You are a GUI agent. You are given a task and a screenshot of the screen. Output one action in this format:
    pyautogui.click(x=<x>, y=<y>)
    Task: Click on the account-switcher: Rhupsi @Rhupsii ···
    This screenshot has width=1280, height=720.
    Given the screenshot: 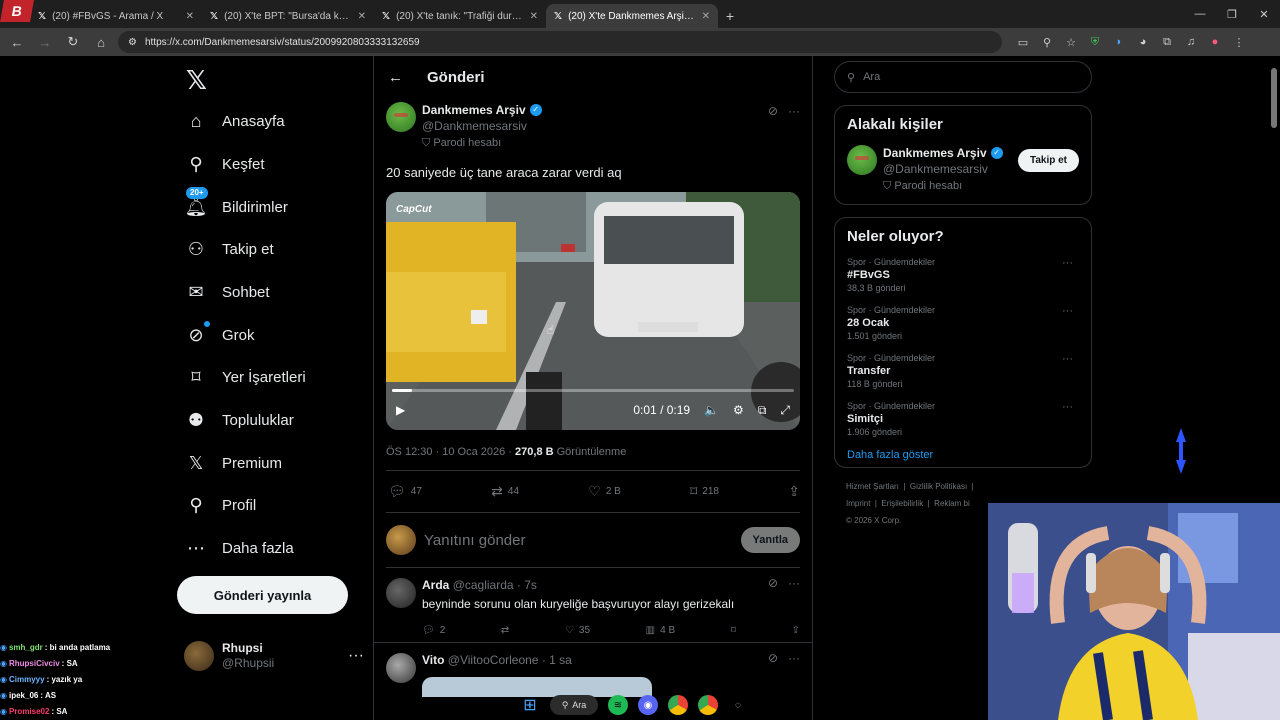 What is the action you would take?
    pyautogui.click(x=274, y=656)
    